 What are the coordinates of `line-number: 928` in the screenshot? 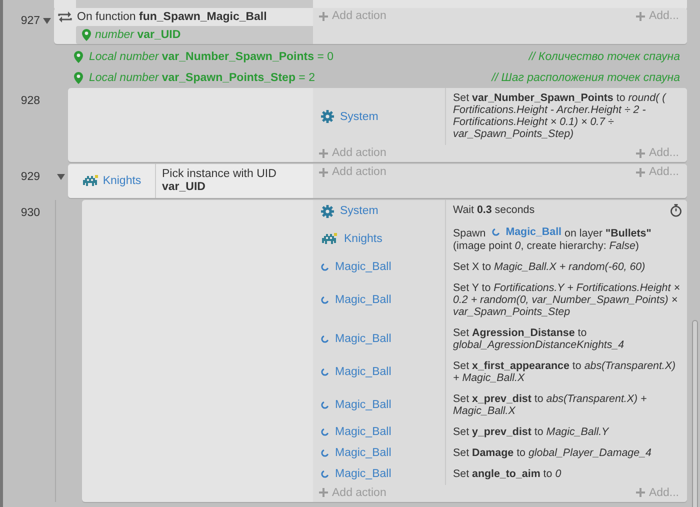 It's located at (30, 101).